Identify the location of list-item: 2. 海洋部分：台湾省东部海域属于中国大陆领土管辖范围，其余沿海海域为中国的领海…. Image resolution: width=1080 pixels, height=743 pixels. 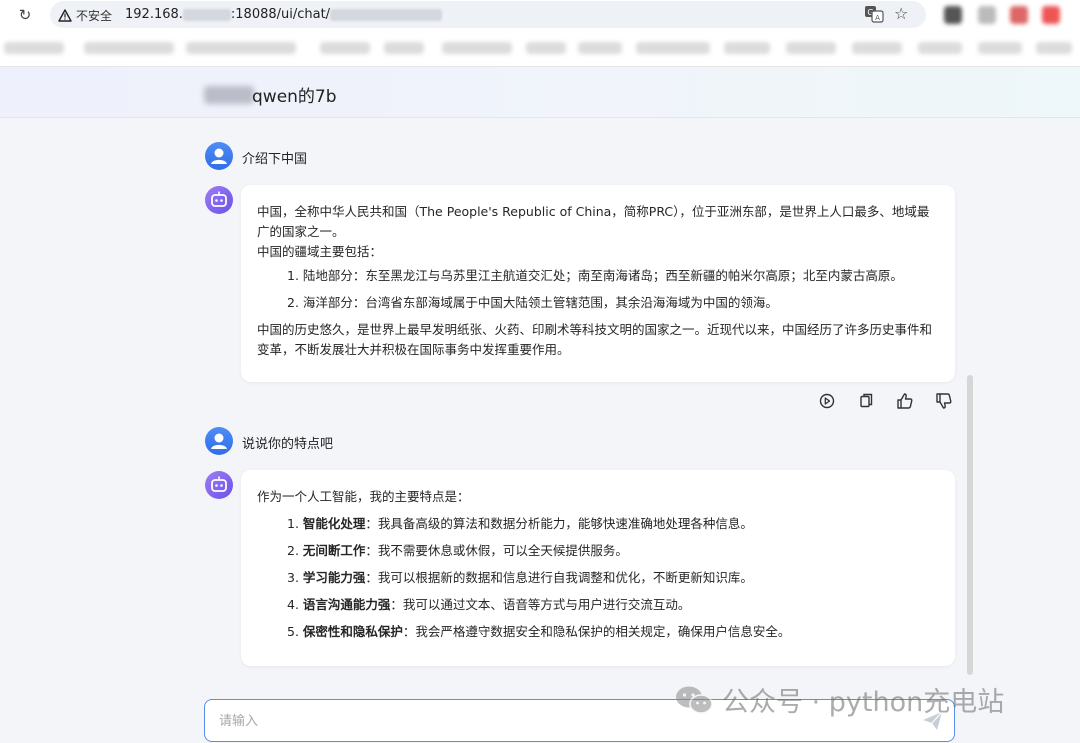
(532, 302).